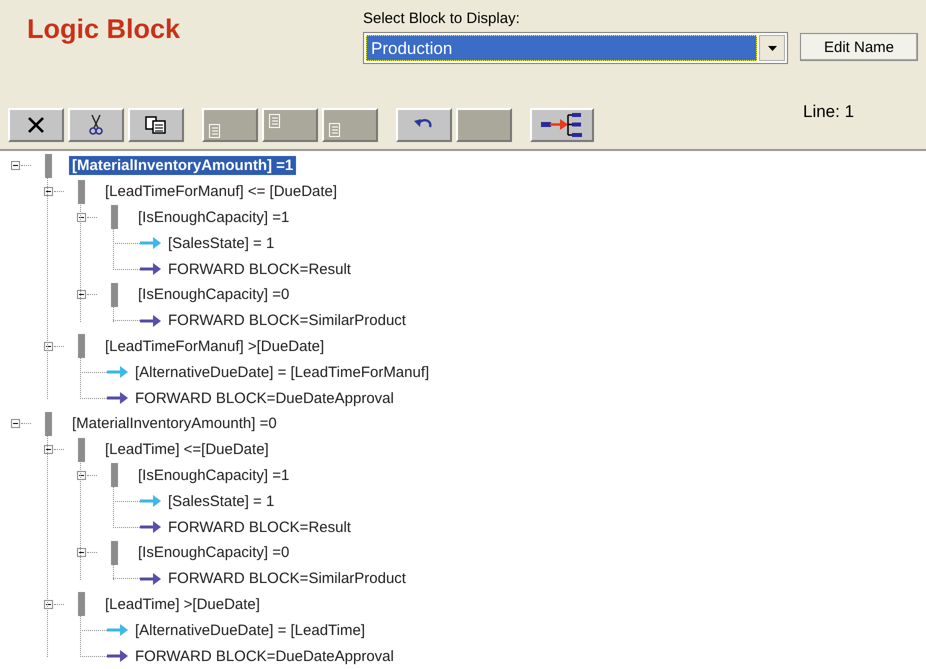 This screenshot has width=926, height=669. What do you see at coordinates (187, 450) in the screenshot?
I see `condition-node: [LeadTime] <=[DueDate]` at bounding box center [187, 450].